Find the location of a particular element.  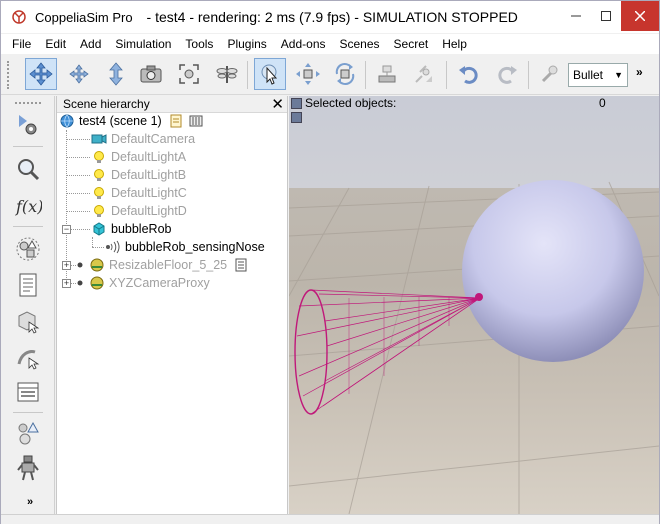

tree-item-defaultlighta: DefaultLightA is located at coordinates (138, 157).